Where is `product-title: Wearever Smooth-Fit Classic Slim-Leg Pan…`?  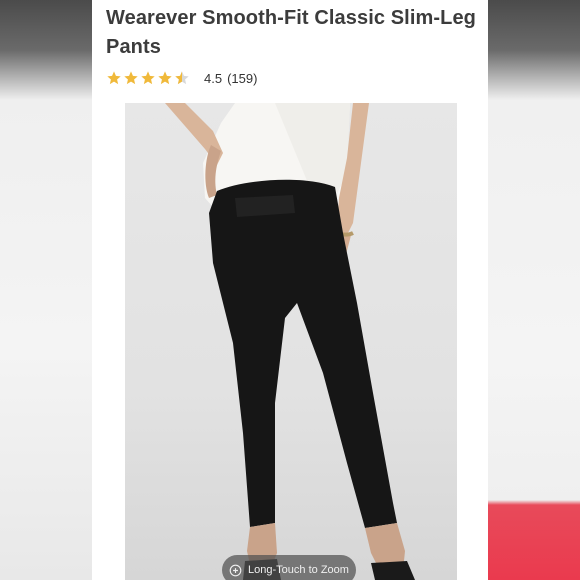 product-title: Wearever Smooth-Fit Classic Slim-Leg Pan… is located at coordinates (291, 32).